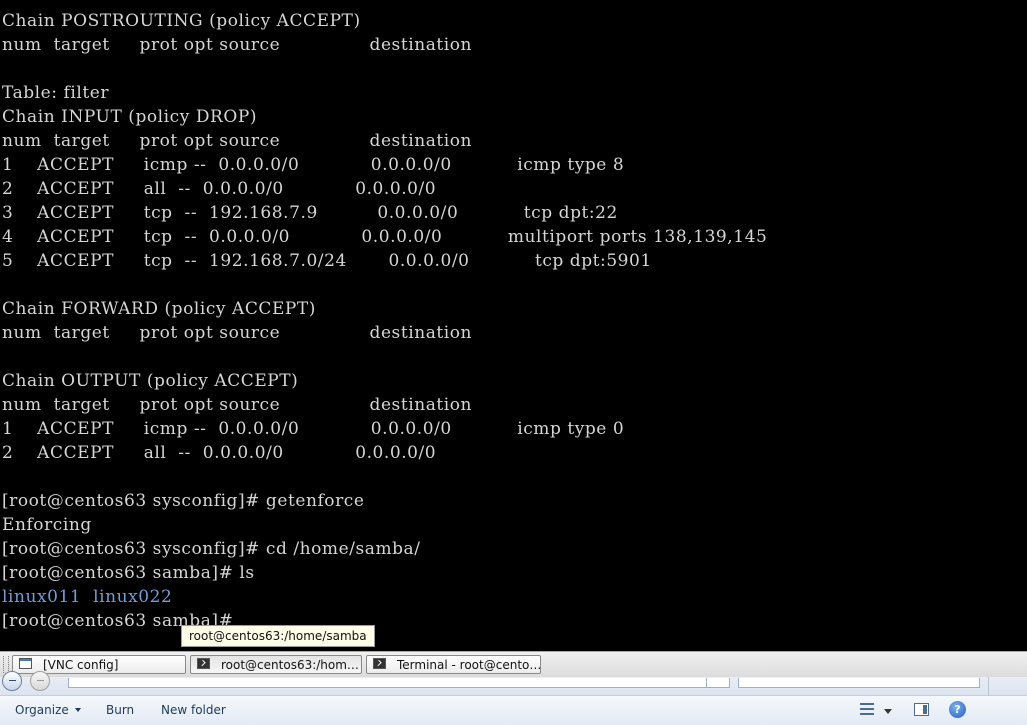 Image resolution: width=1027 pixels, height=725 pixels. What do you see at coordinates (181, 21) in the screenshot?
I see `terminal-line: Chain POSTROUTING (policy ACCEPT)` at bounding box center [181, 21].